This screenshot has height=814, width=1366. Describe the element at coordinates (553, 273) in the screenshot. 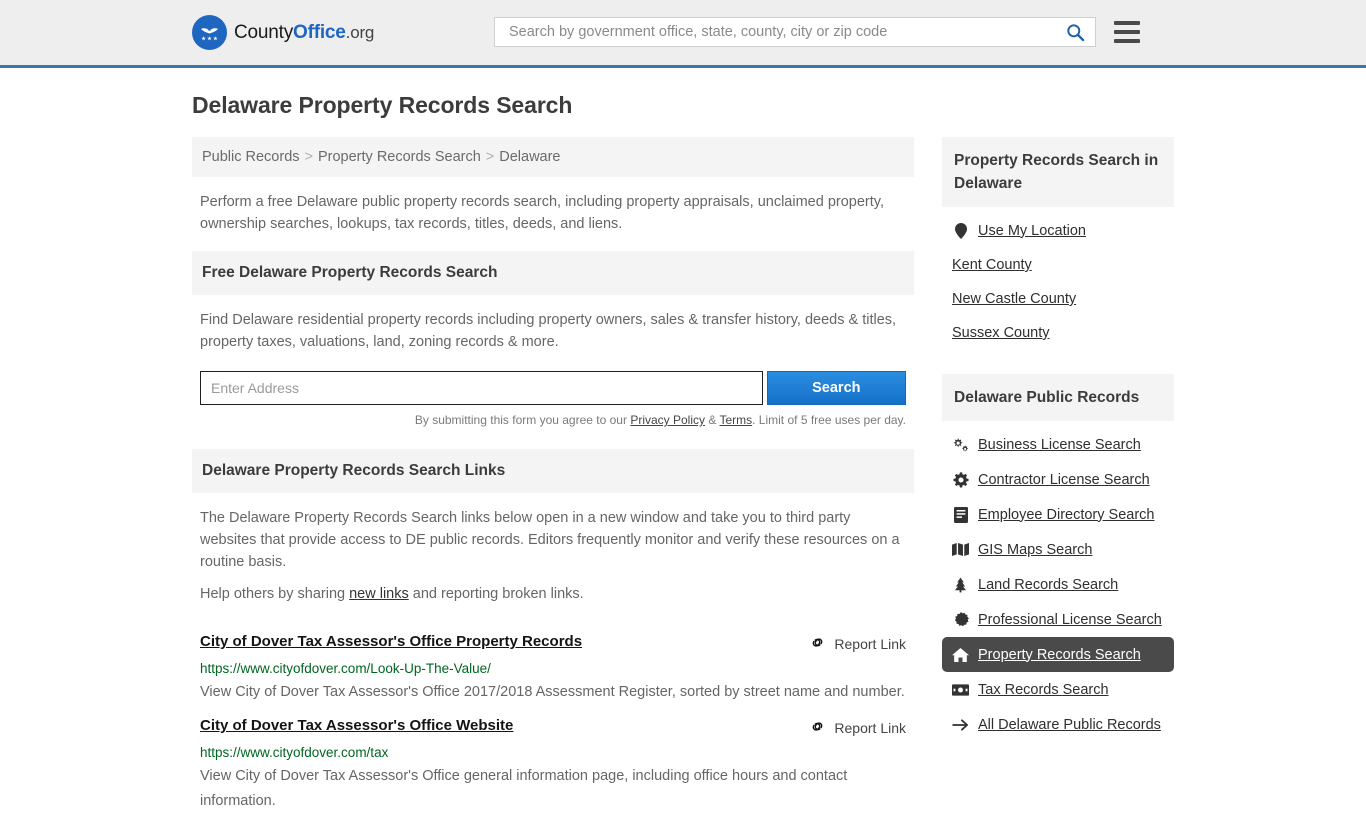

I see `free-search-heading: Free Delaware Property Records Search` at that location.